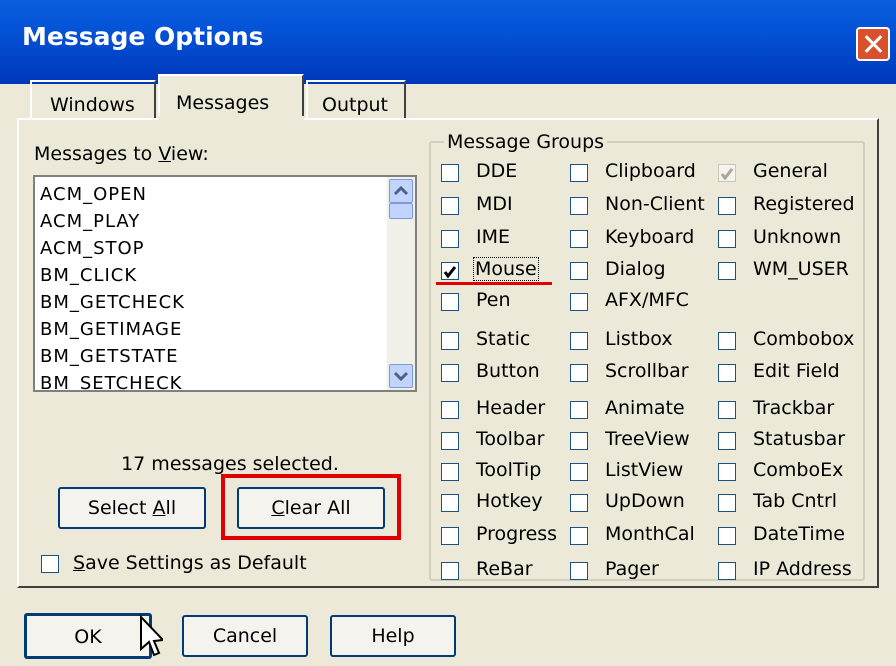 The width and height of the screenshot is (896, 666). I want to click on scroll-up-button, so click(401, 191).